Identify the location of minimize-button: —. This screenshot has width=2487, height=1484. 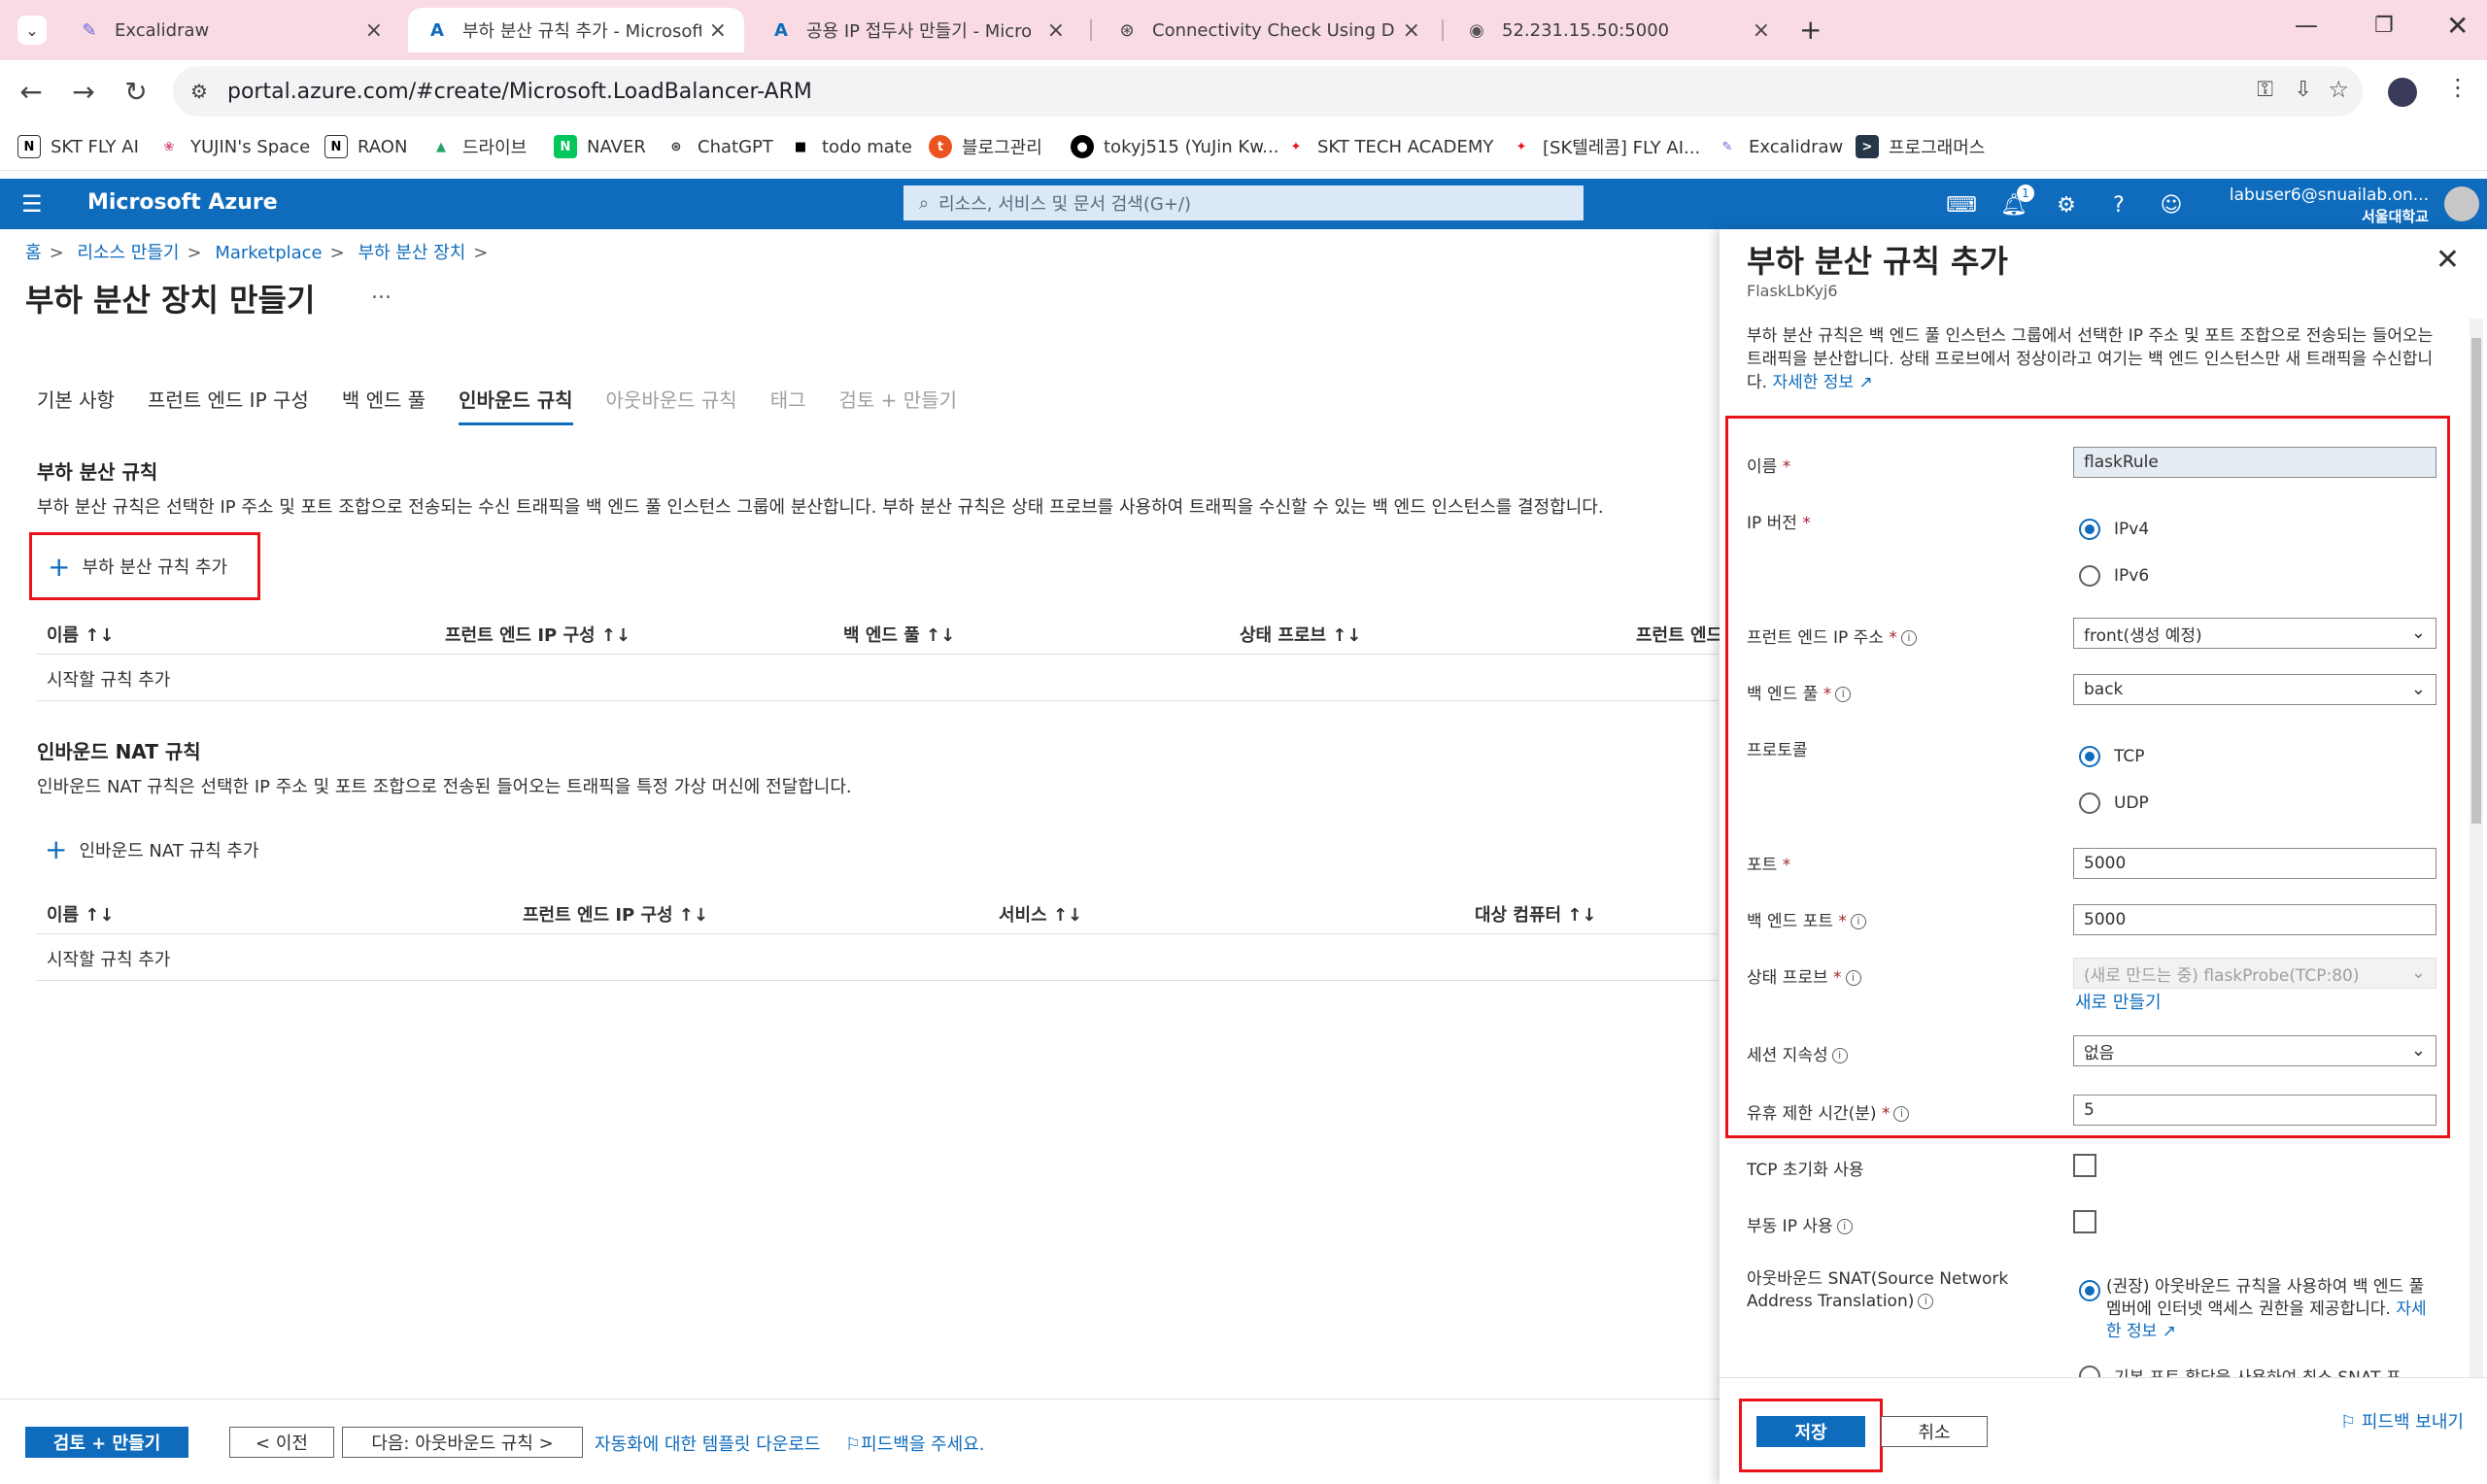
(2306, 25).